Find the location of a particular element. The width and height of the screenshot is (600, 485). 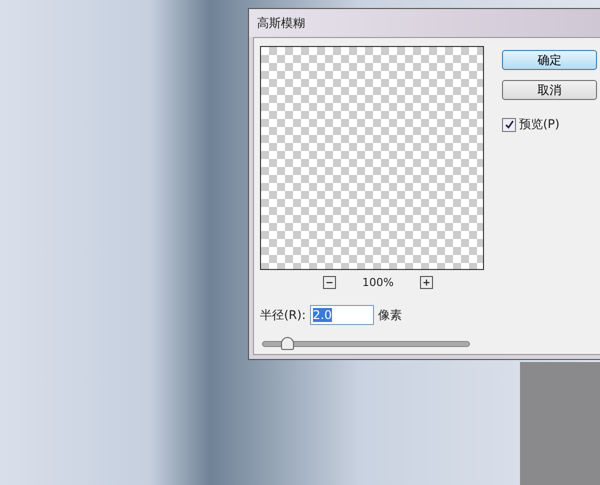

zoom-in-button is located at coordinates (426, 282).